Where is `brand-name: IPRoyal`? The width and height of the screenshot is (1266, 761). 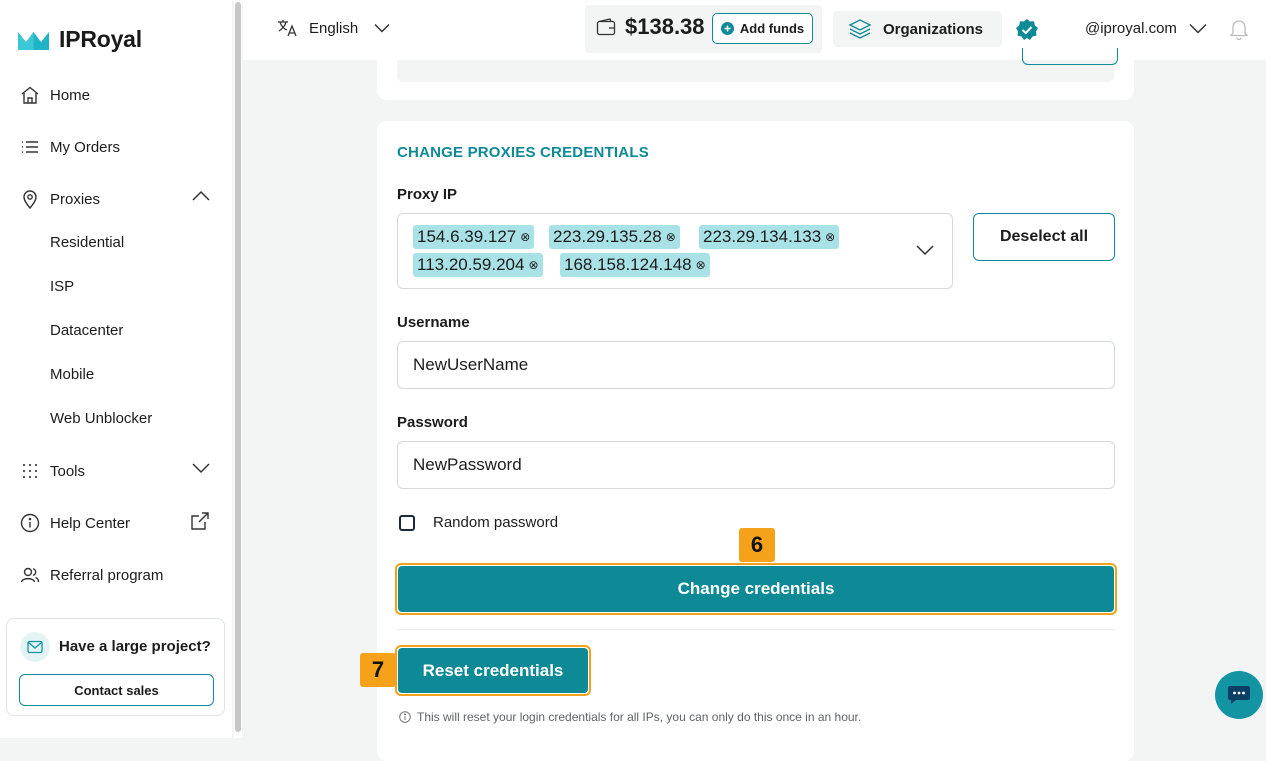 brand-name: IPRoyal is located at coordinates (100, 39).